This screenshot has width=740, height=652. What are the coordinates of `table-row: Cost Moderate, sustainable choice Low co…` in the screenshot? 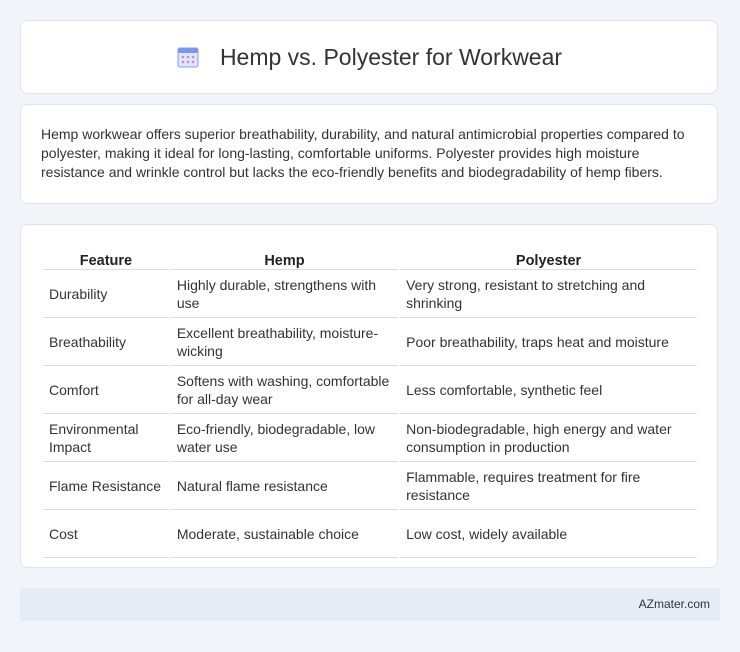 It's located at (370, 534).